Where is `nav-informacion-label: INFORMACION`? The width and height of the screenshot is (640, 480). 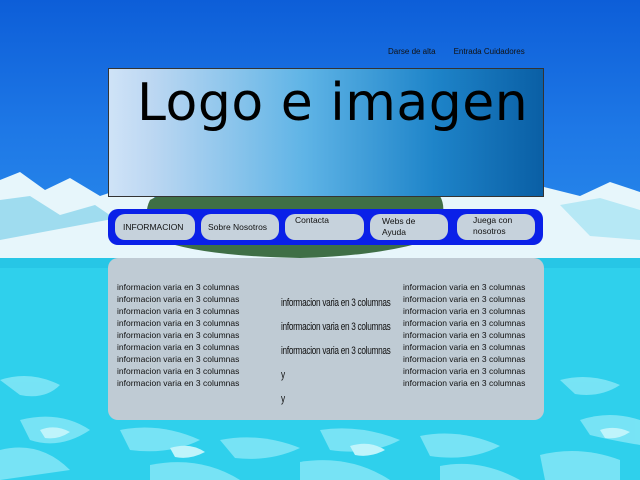 nav-informacion-label: INFORMACION is located at coordinates (153, 227).